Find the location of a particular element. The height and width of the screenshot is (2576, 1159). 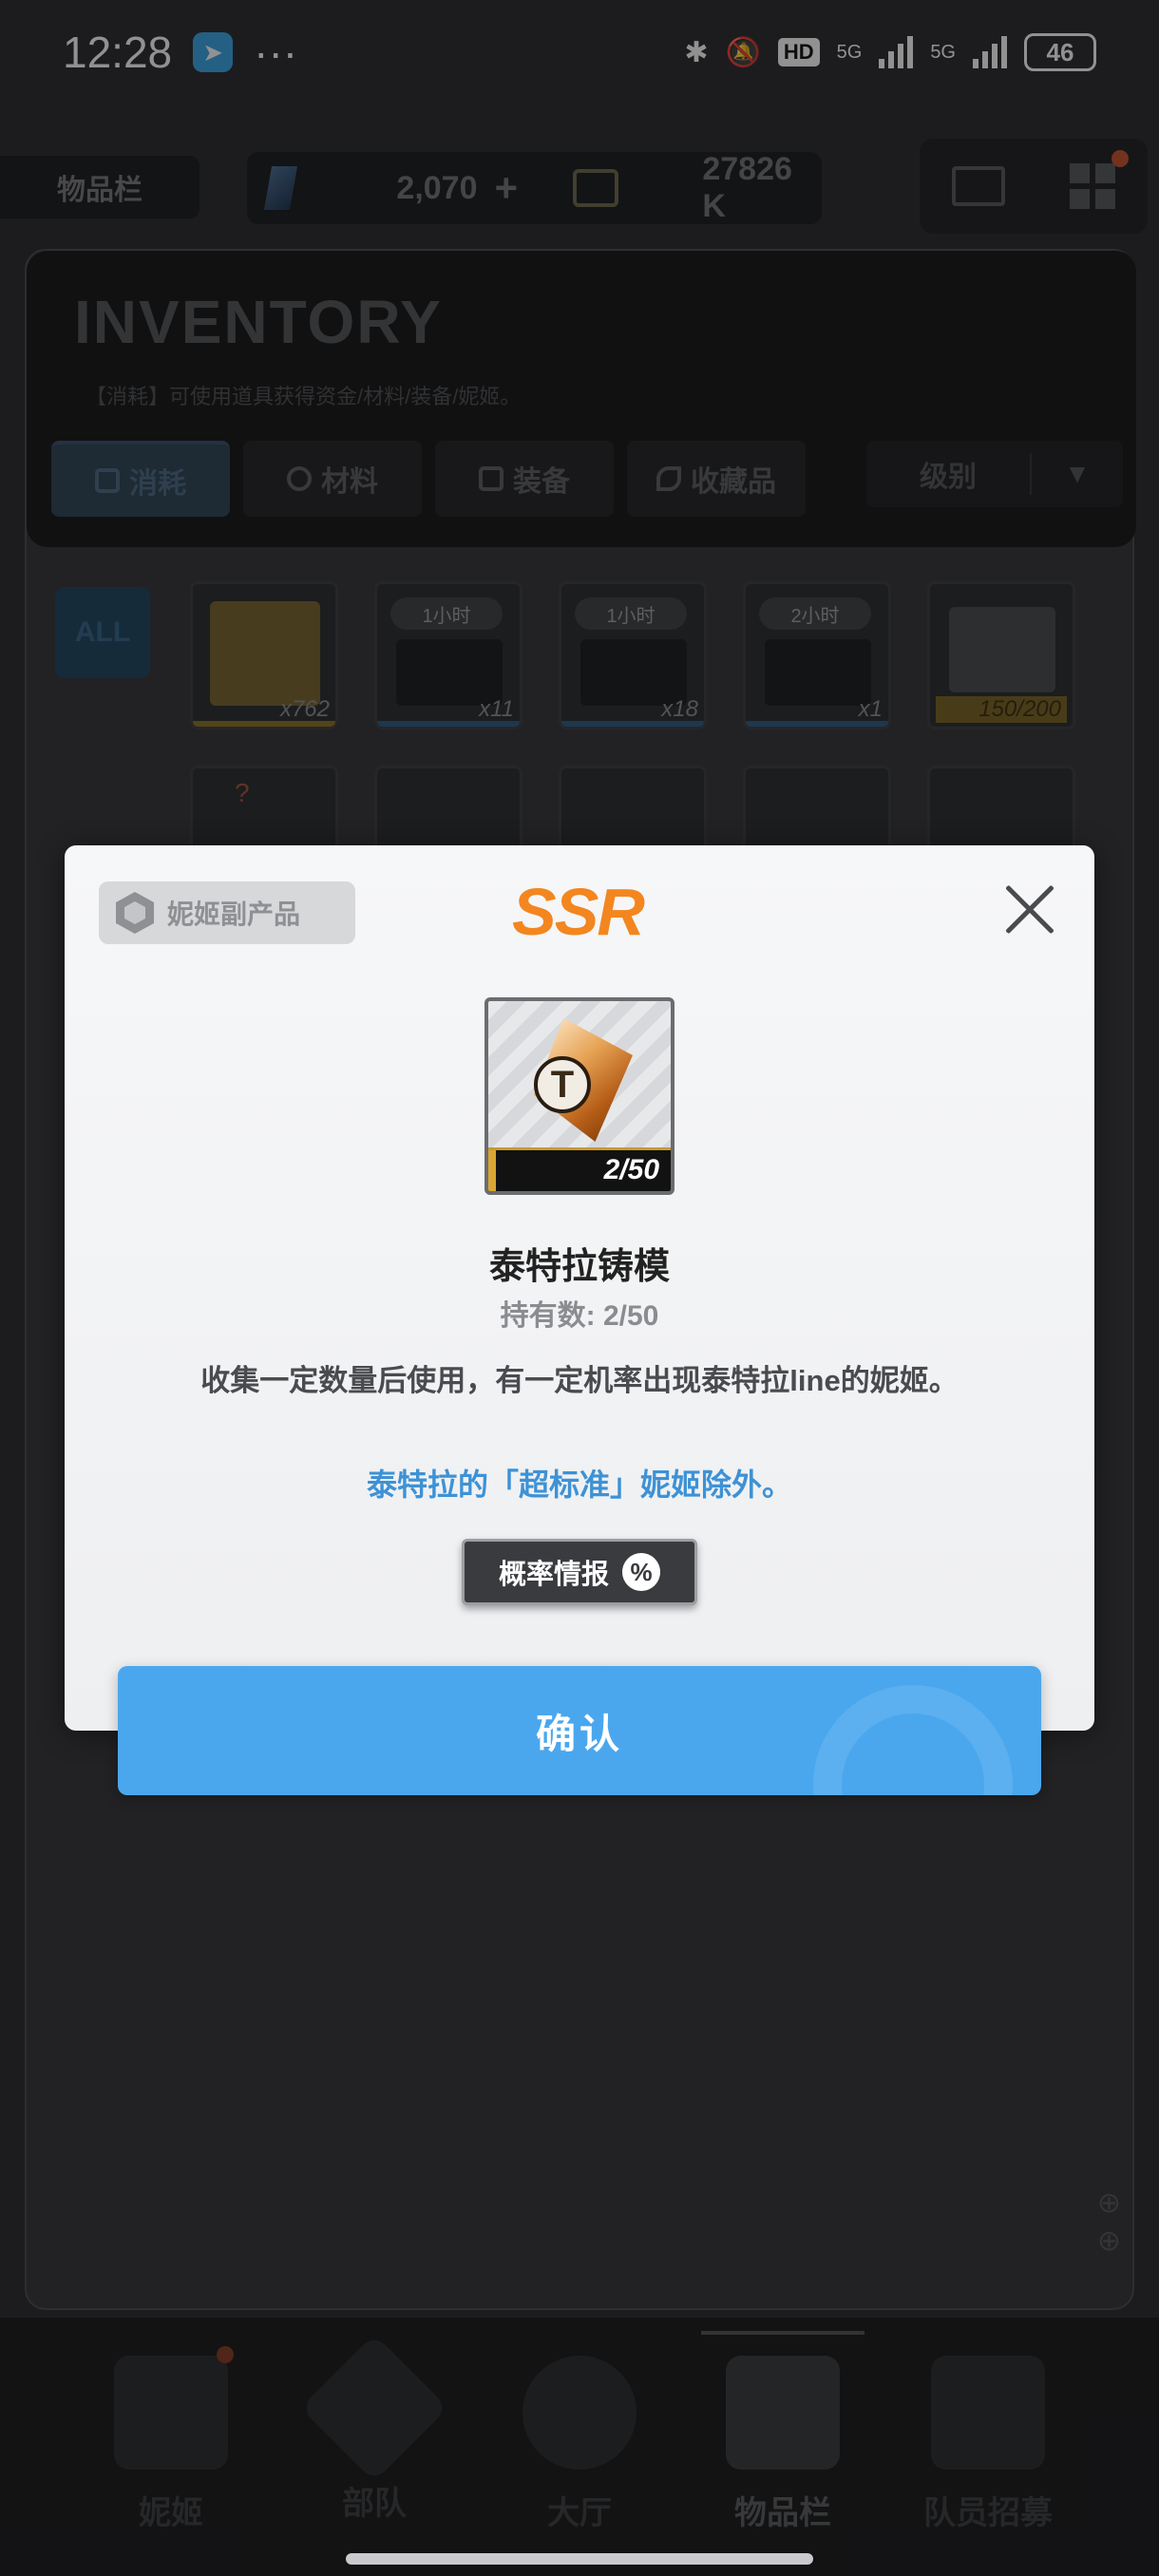

manufacturer-letter: T is located at coordinates (562, 1084).